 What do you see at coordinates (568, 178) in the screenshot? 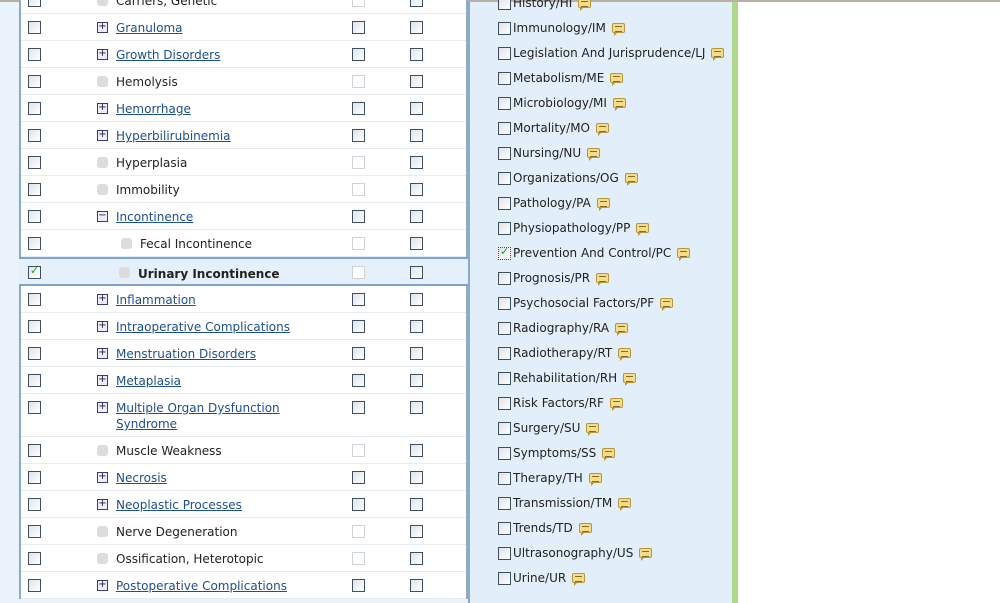
I see `subheading-item: Organizations/OG` at bounding box center [568, 178].